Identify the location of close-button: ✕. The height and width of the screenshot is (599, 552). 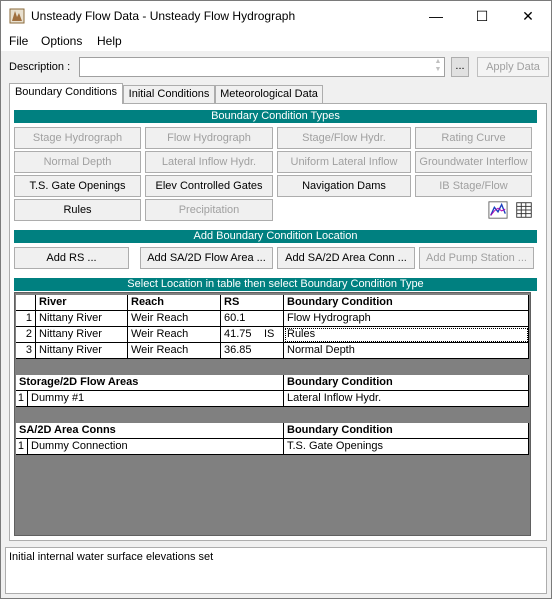
(528, 16).